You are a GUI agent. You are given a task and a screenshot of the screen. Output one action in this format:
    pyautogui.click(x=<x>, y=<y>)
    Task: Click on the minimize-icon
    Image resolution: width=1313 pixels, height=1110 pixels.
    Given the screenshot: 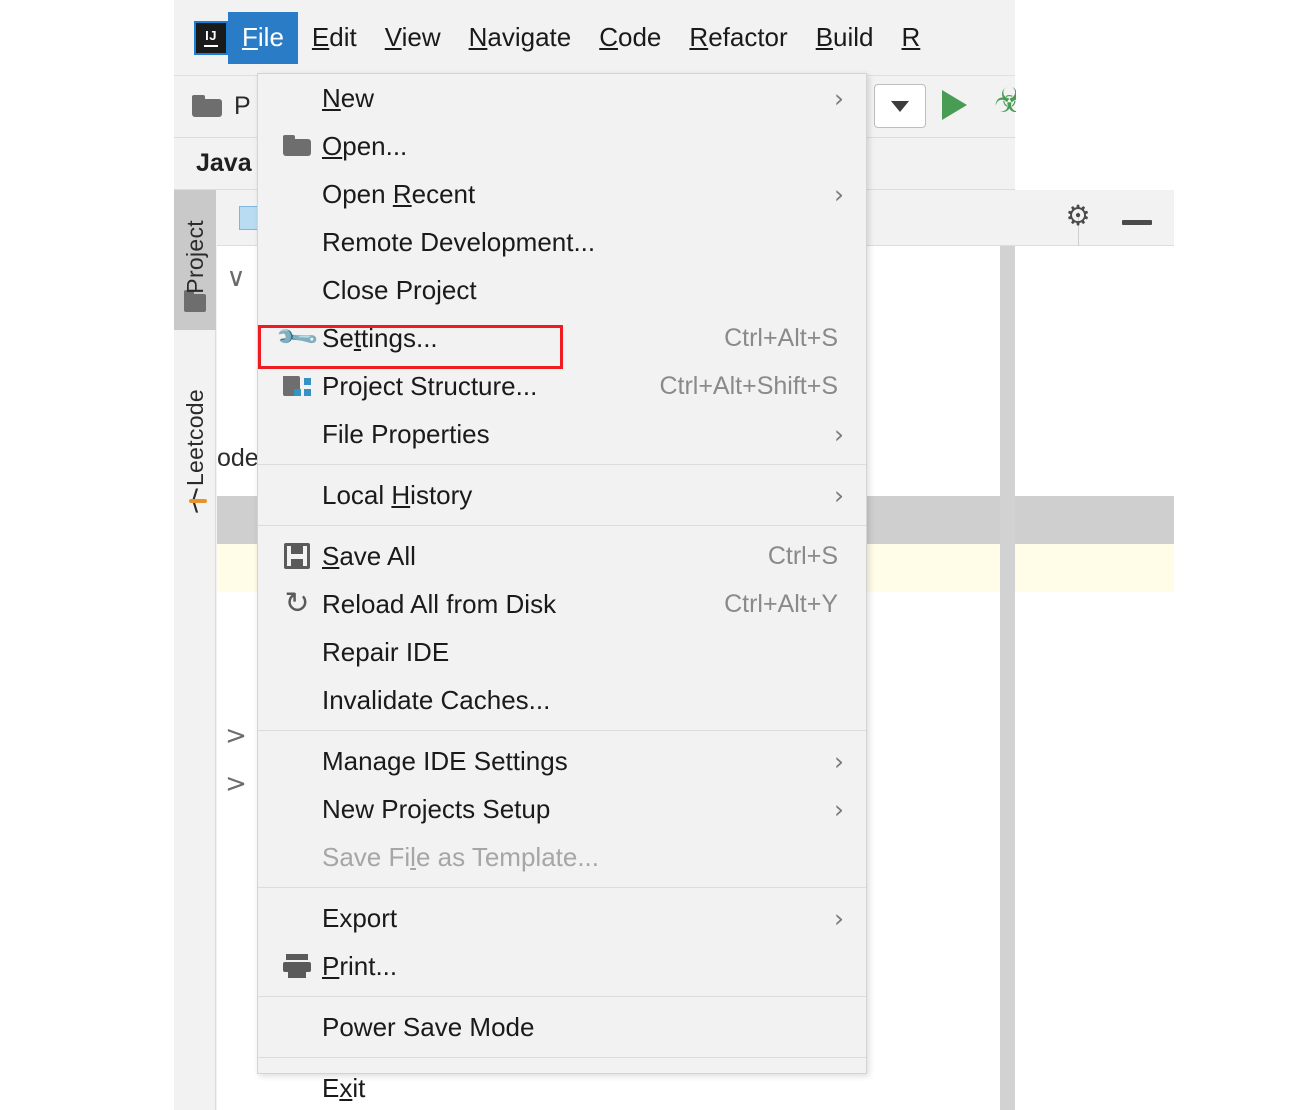 What is the action you would take?
    pyautogui.click(x=1137, y=222)
    